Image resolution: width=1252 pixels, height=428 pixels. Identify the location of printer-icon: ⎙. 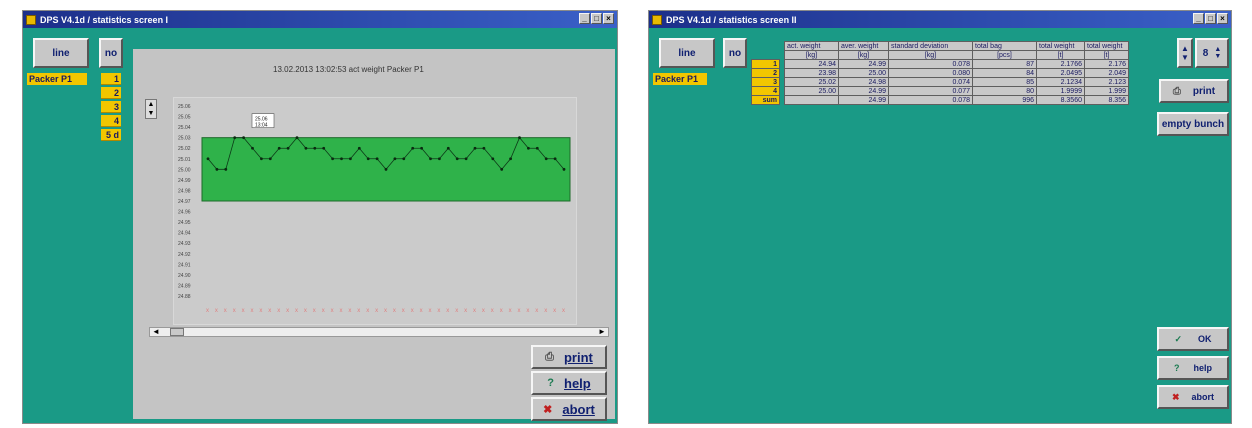
(1176, 91).